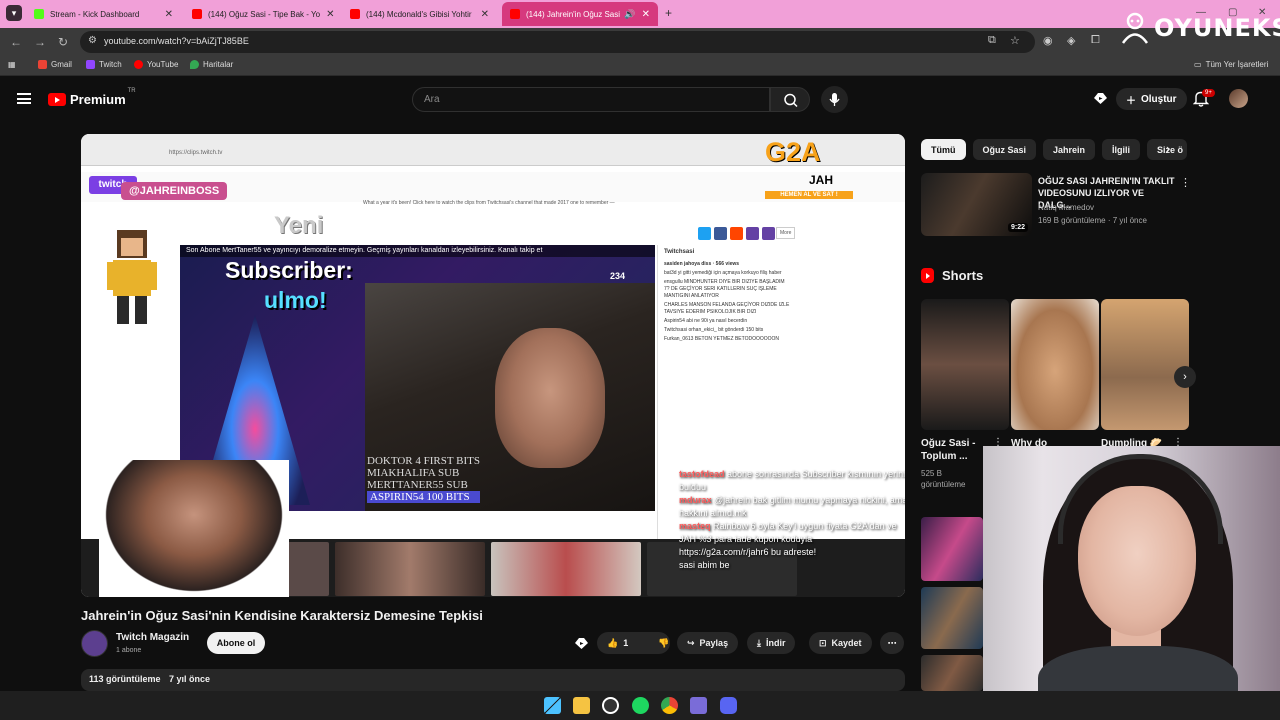 The width and height of the screenshot is (1280, 720). Describe the element at coordinates (952, 275) in the screenshot. I see `shorts-header: Shorts` at that location.